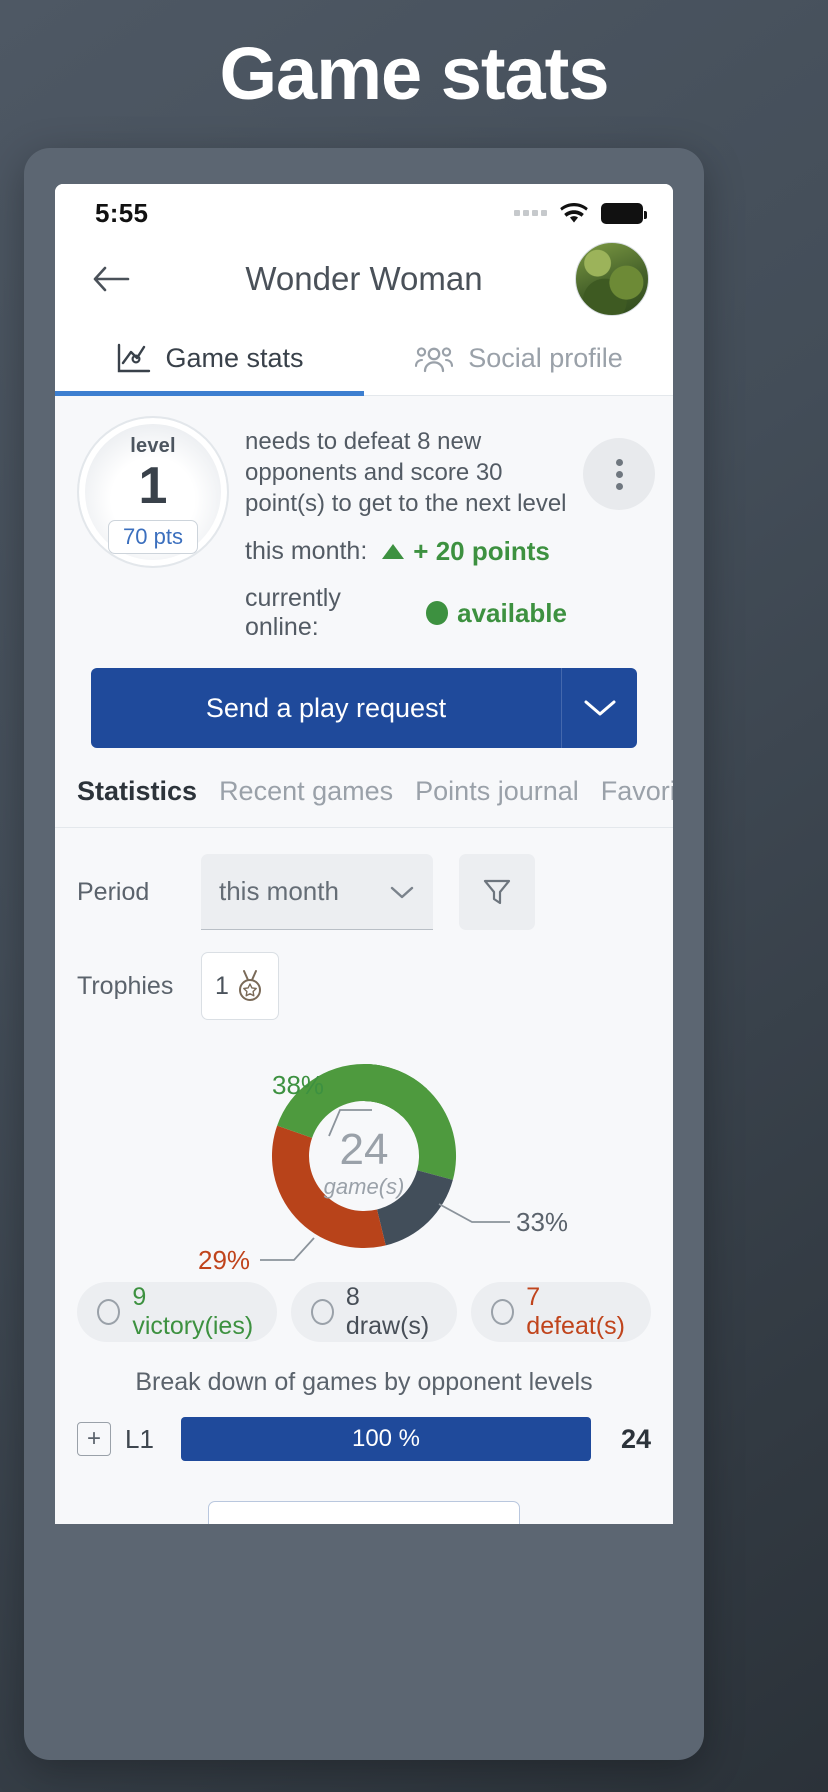  What do you see at coordinates (364, 1512) in the screenshot?
I see `share-button: Share` at bounding box center [364, 1512].